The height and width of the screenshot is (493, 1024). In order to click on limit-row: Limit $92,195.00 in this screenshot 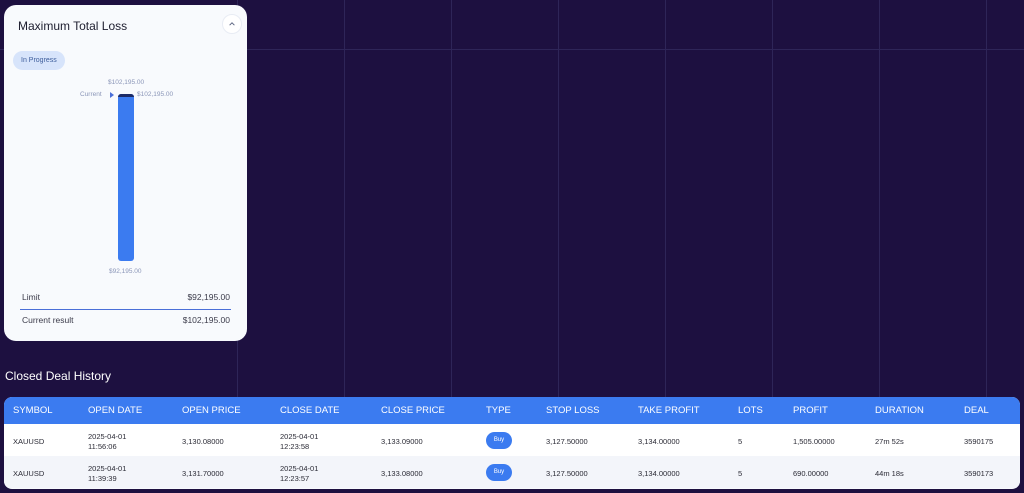, I will do `click(126, 297)`.